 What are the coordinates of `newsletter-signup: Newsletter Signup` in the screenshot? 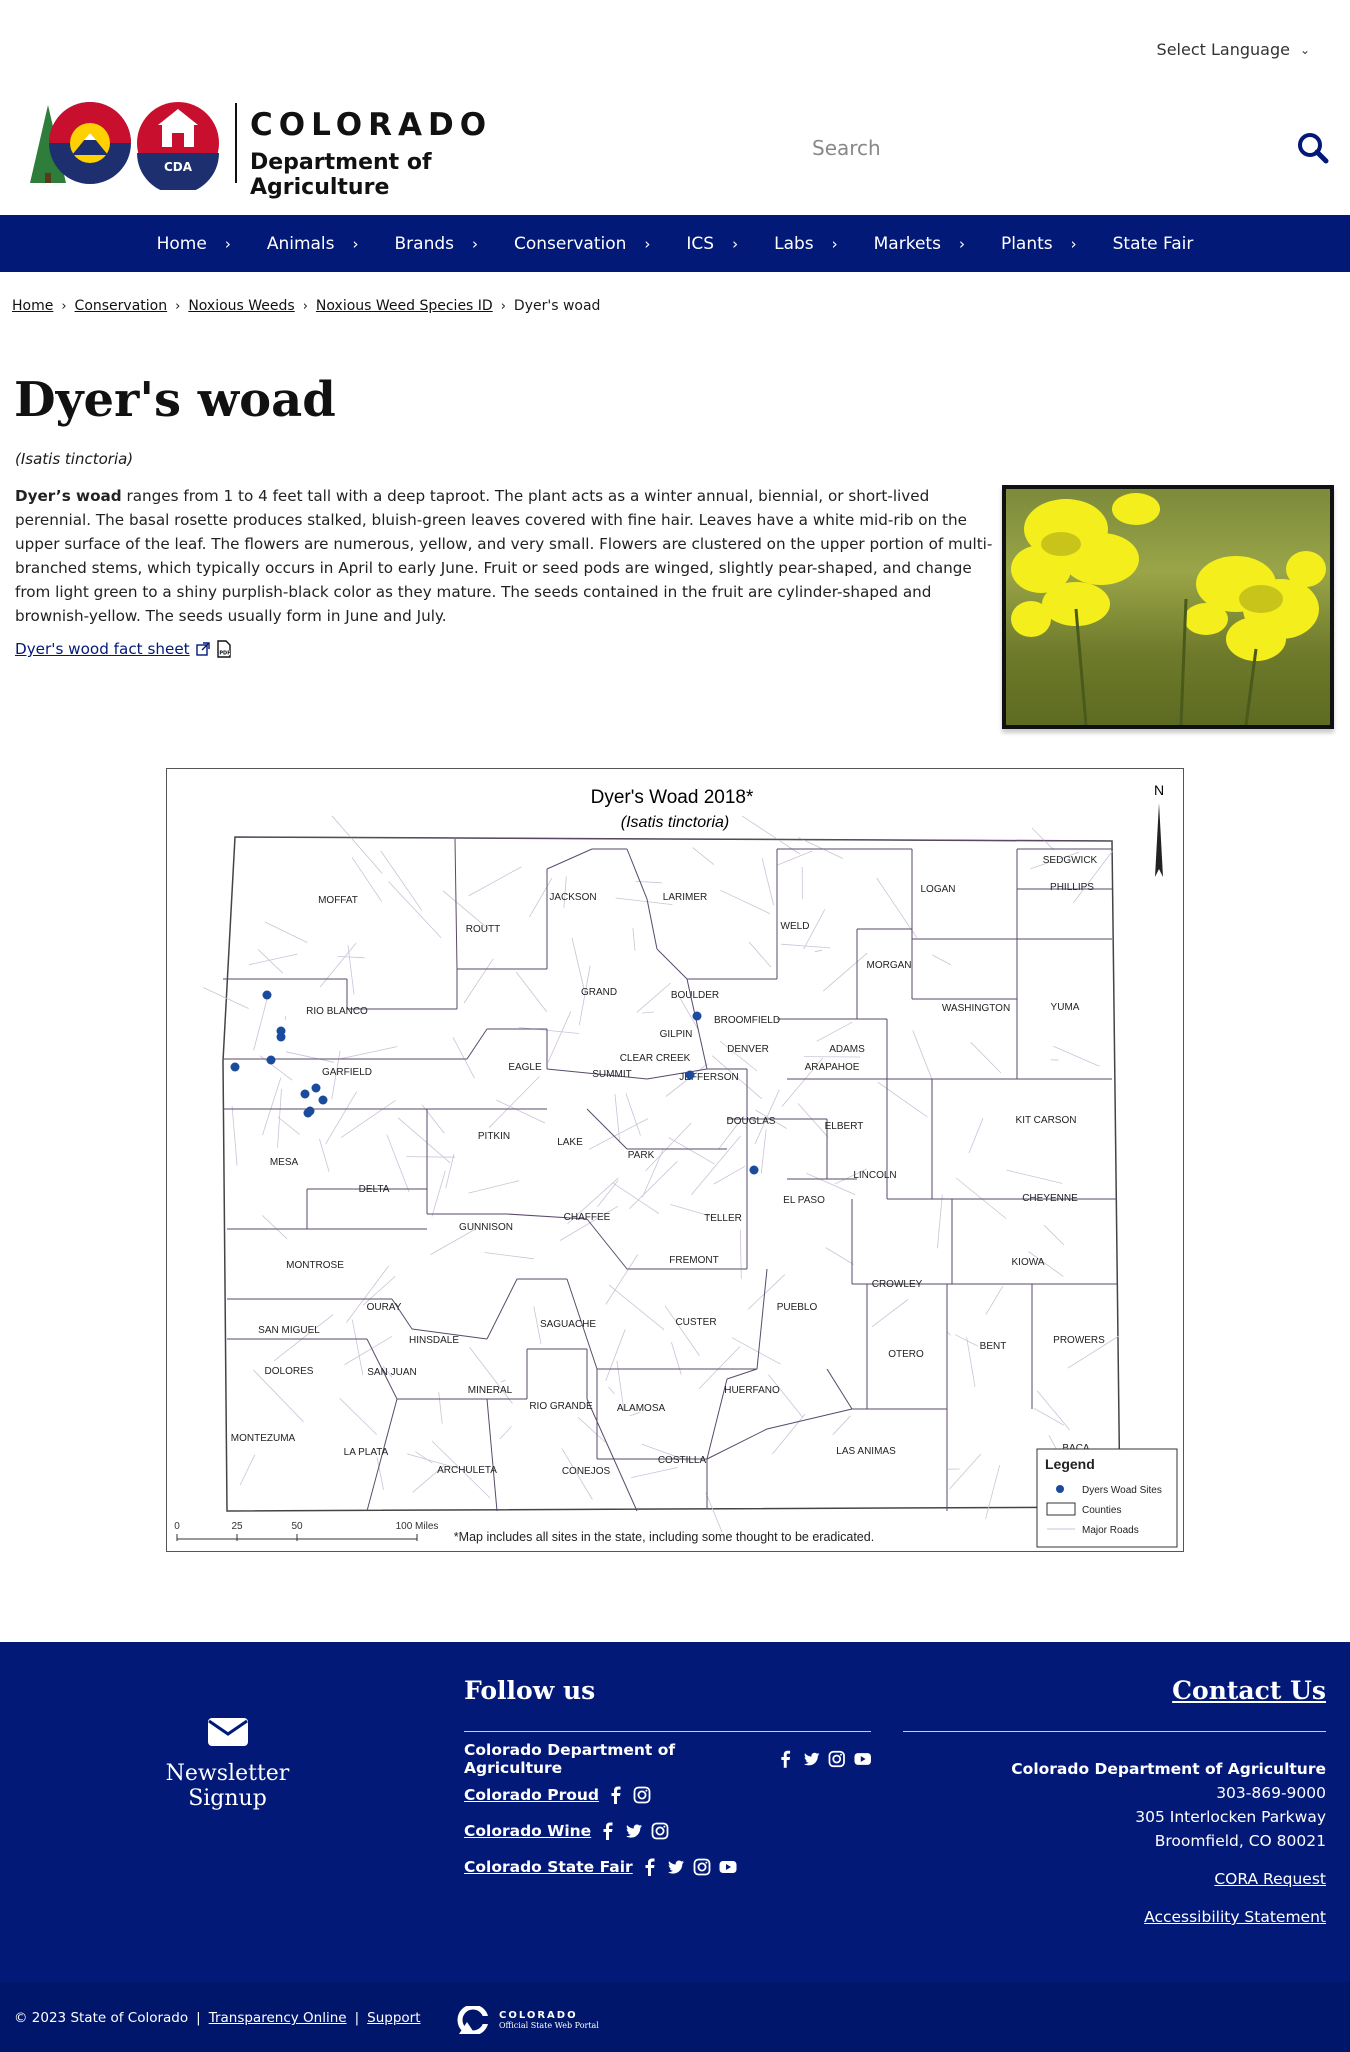 It's located at (227, 1764).